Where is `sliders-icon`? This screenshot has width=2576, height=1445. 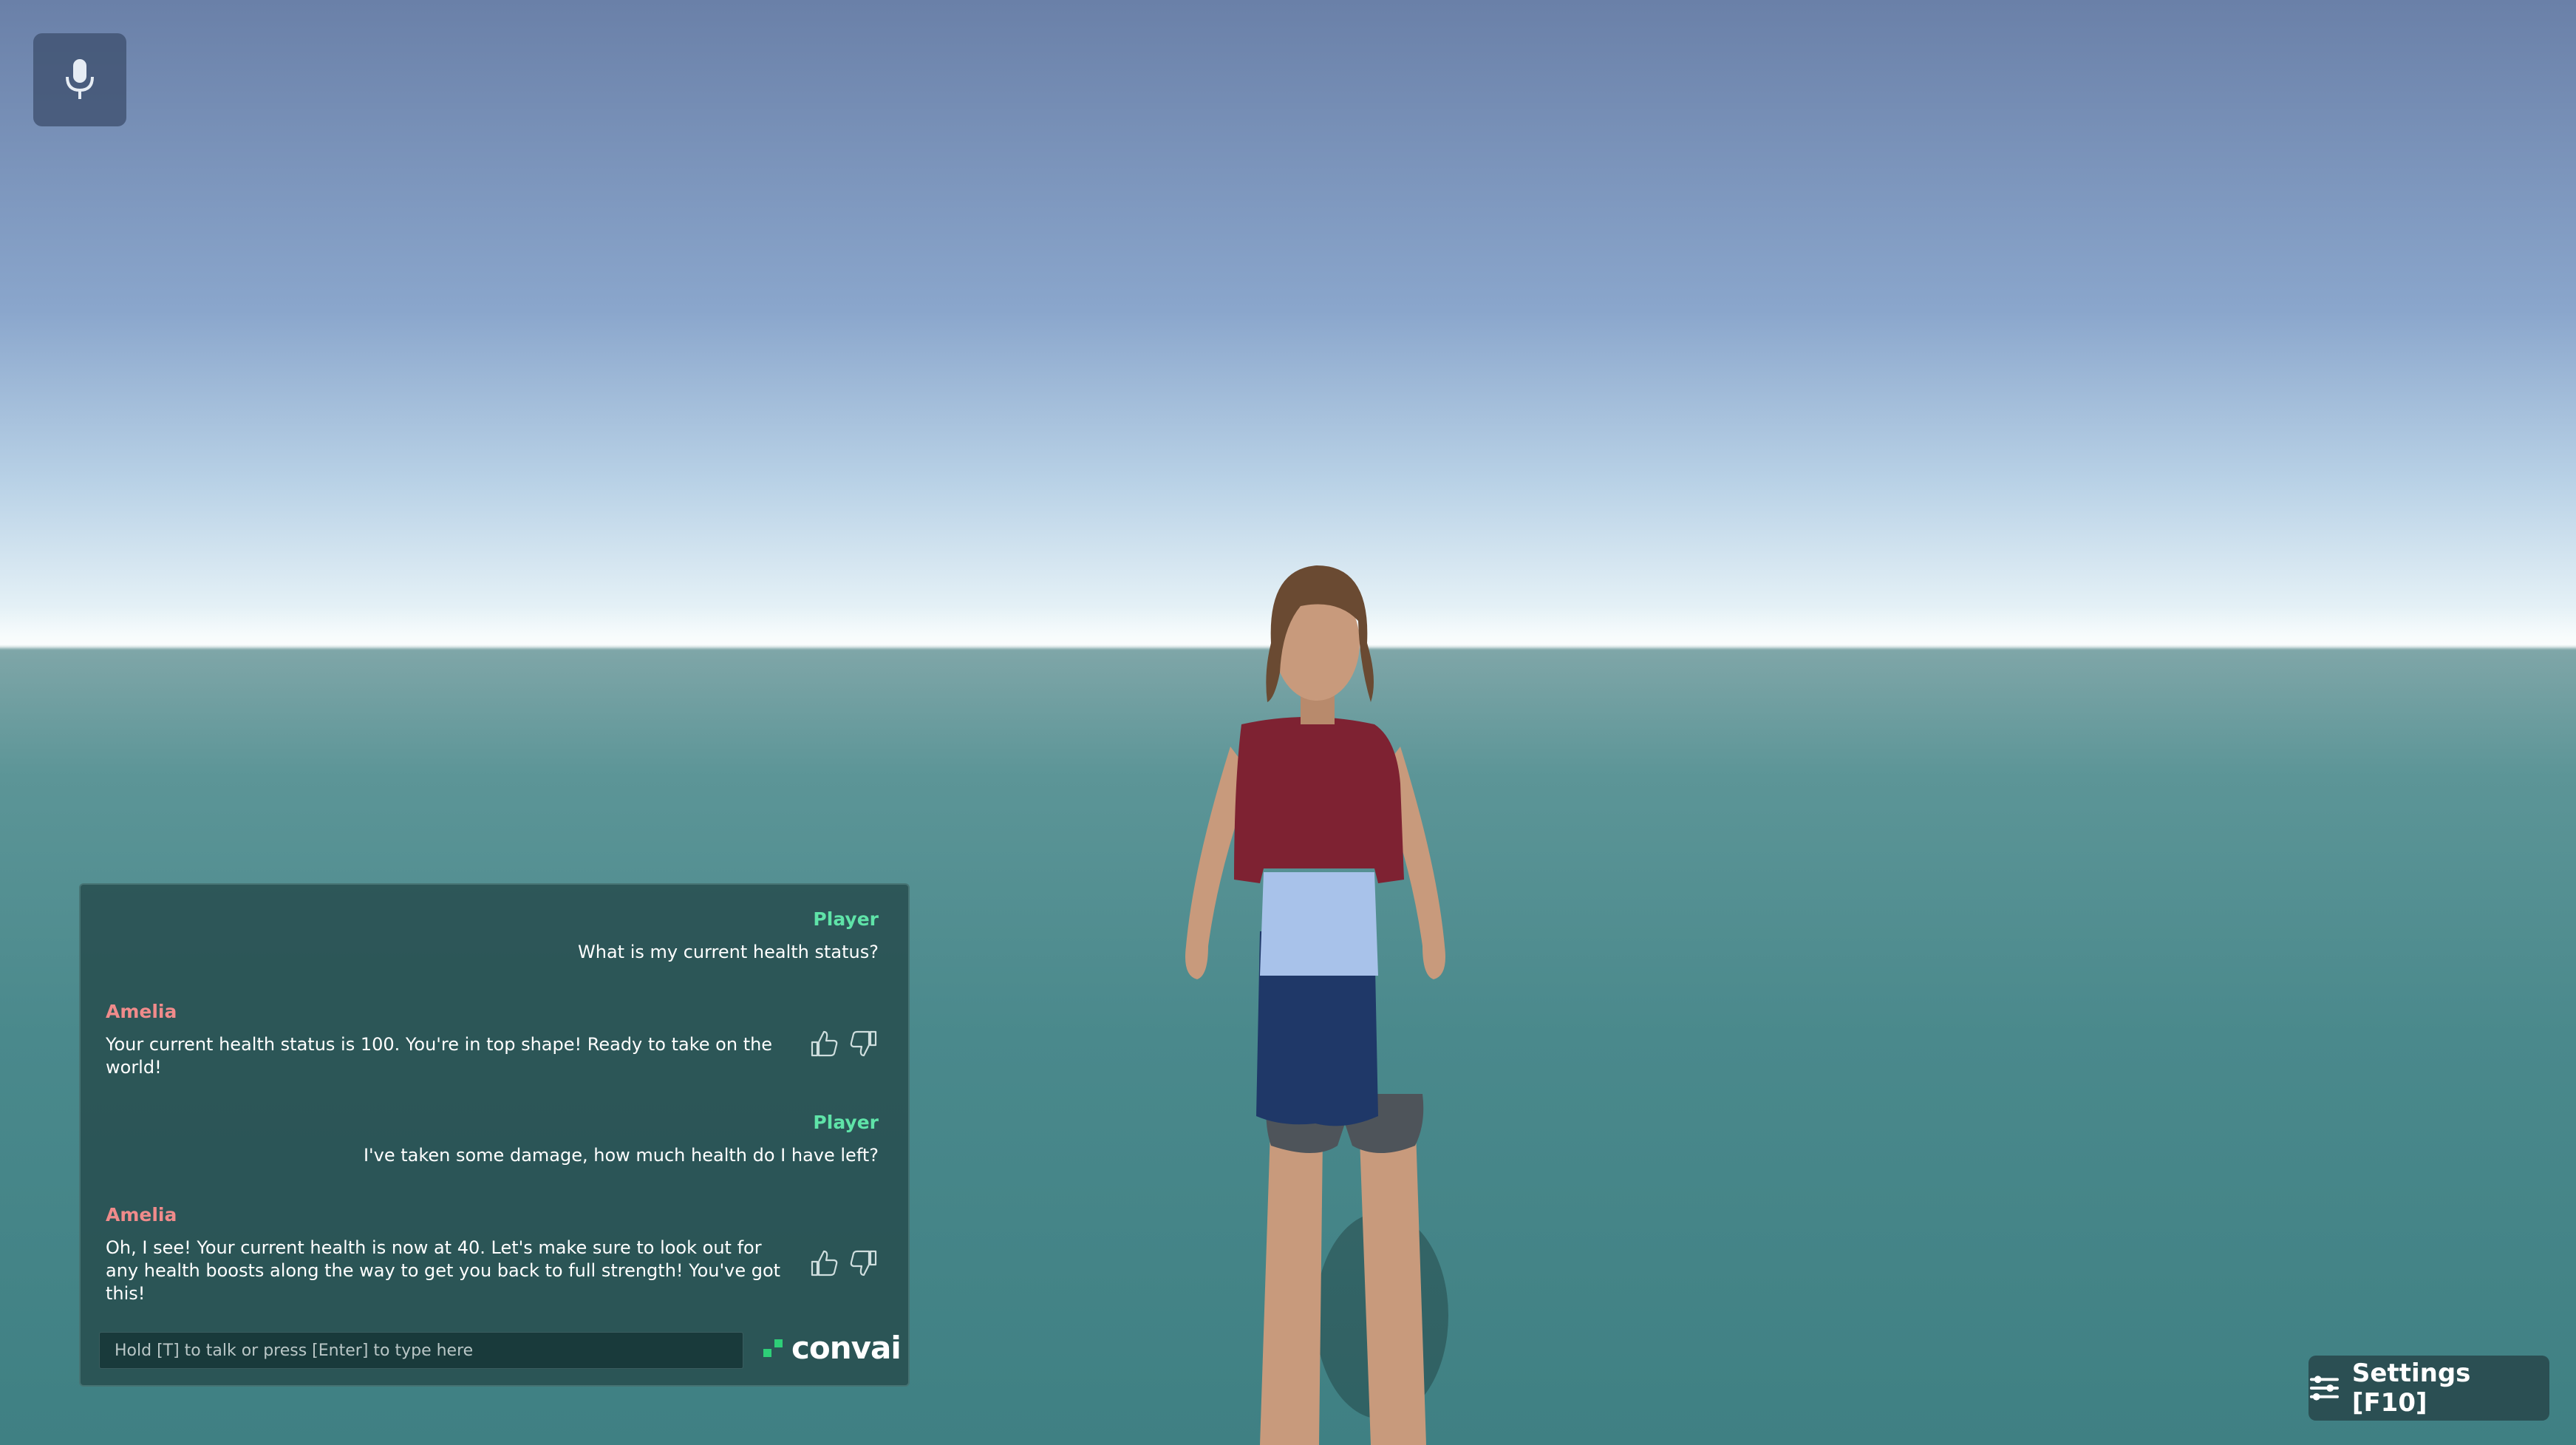 sliders-icon is located at coordinates (2324, 1388).